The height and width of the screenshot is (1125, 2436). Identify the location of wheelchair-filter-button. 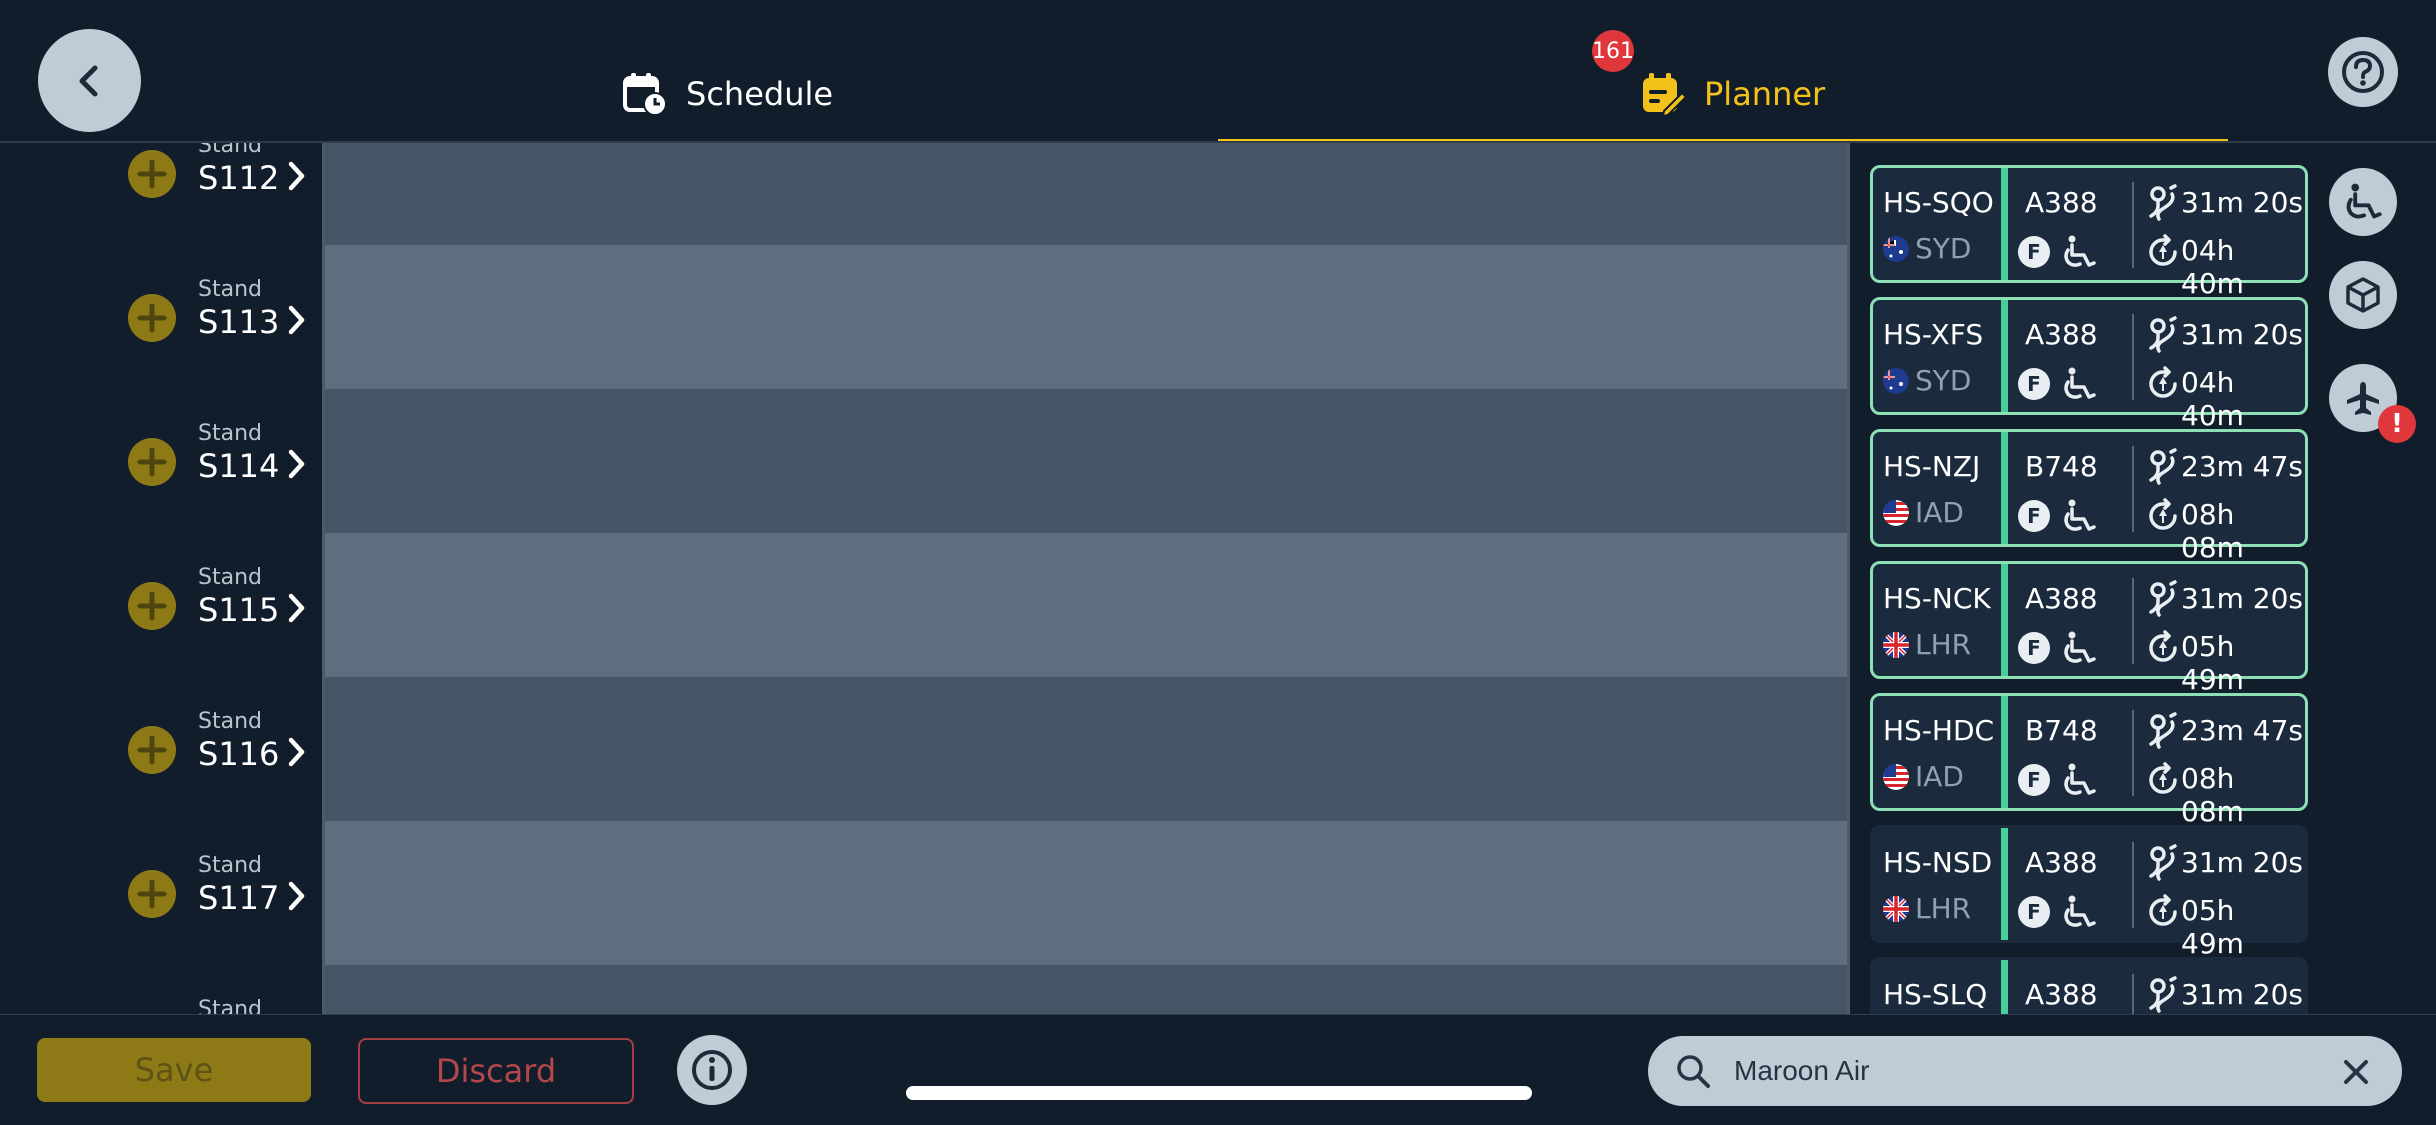
(2363, 202).